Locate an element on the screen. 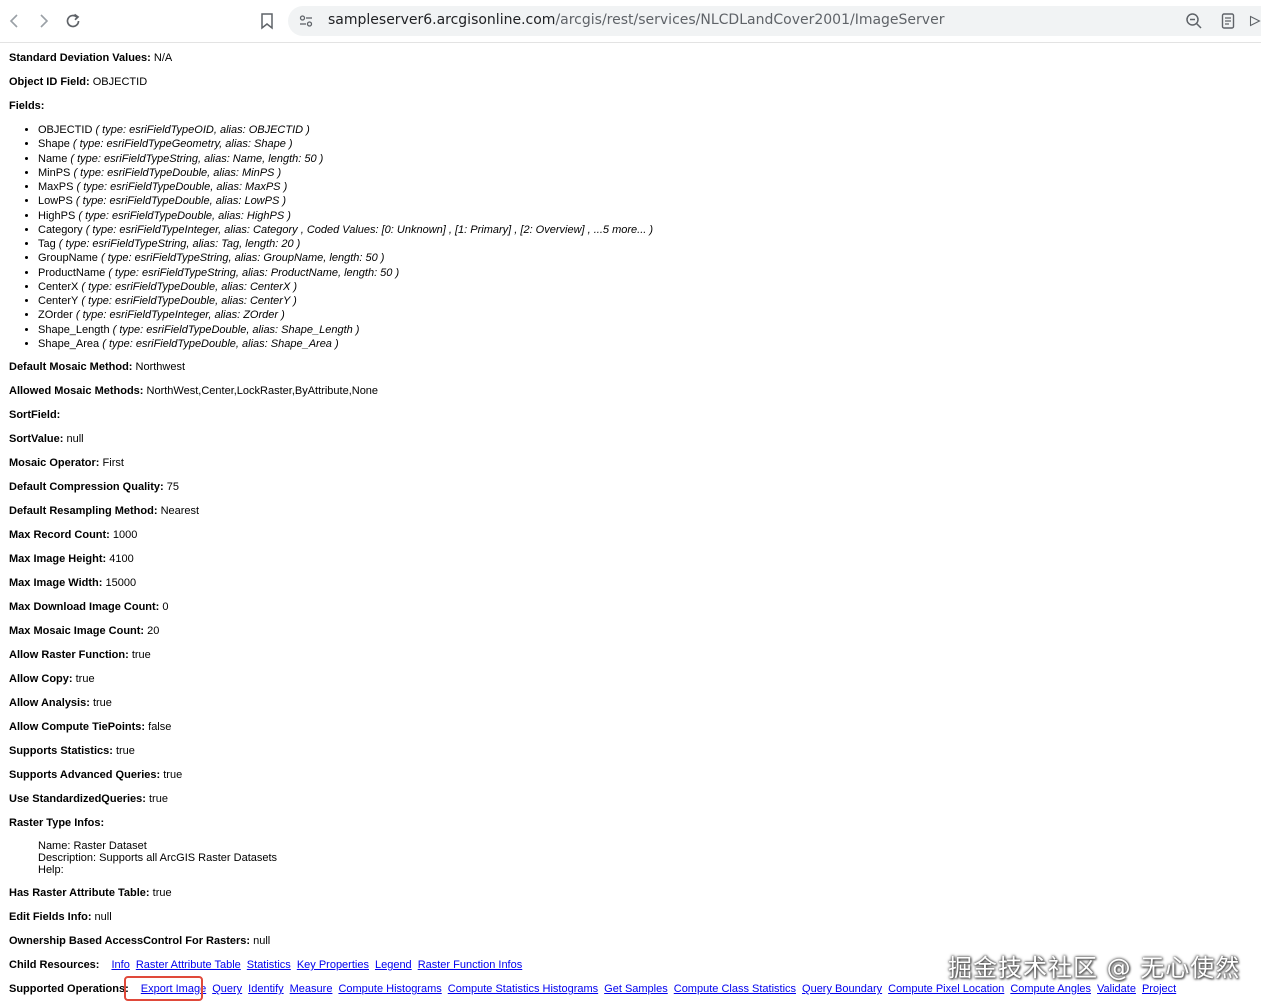  property-label: Max Image Width: is located at coordinates (56, 583).